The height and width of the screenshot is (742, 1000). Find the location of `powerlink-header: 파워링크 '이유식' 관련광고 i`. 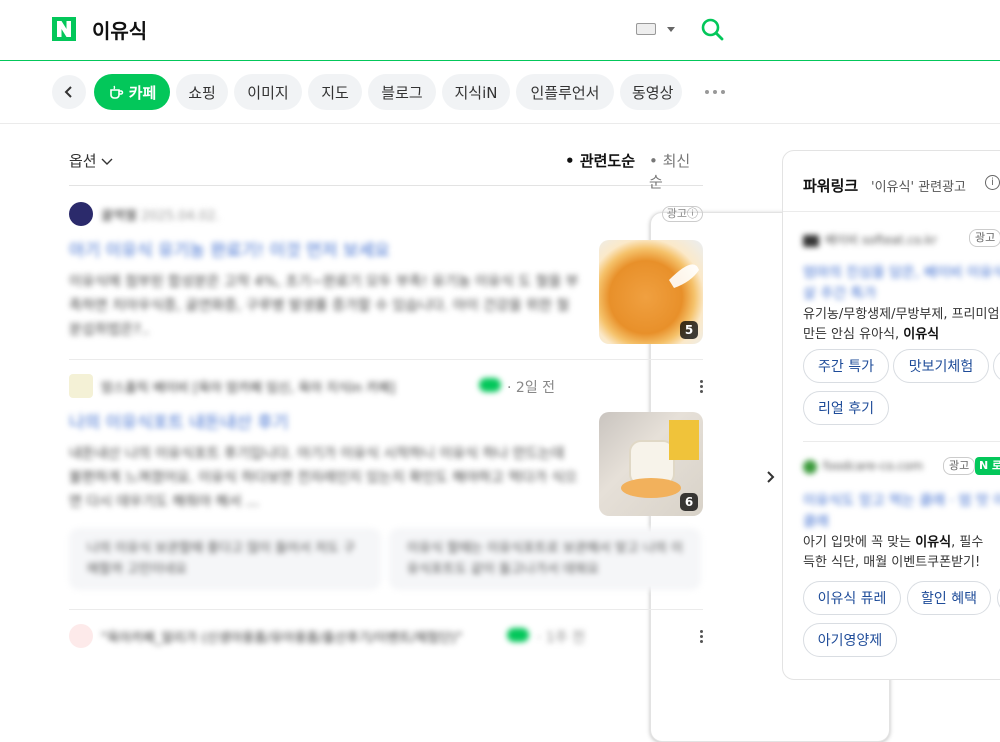

powerlink-header: 파워링크 '이유식' 관련광고 i is located at coordinates (891, 181).